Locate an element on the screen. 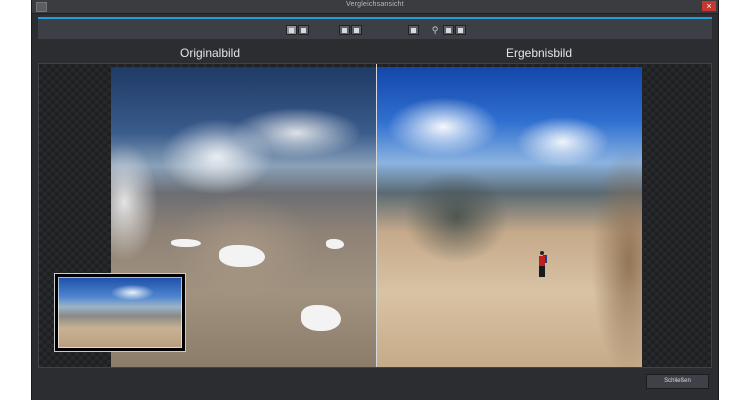 This screenshot has height=400, width=750. zoom-actual-icon is located at coordinates (460, 30).